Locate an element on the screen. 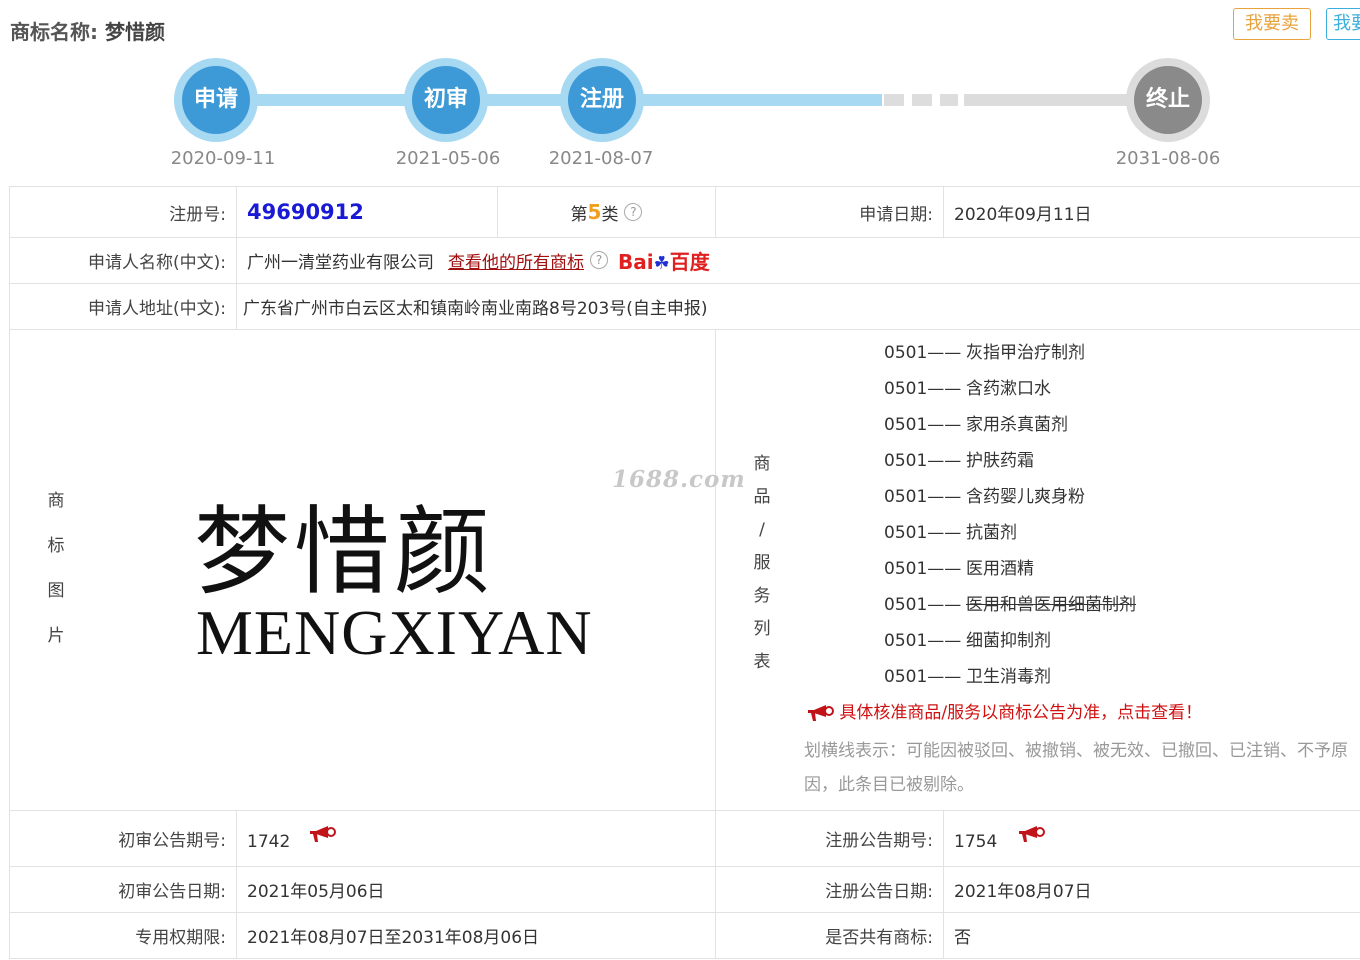 This screenshot has height=960, width=1360. notice-text: 具体核准商品/服务以商标公告为准，点击查看！ is located at coordinates (1021, 713).